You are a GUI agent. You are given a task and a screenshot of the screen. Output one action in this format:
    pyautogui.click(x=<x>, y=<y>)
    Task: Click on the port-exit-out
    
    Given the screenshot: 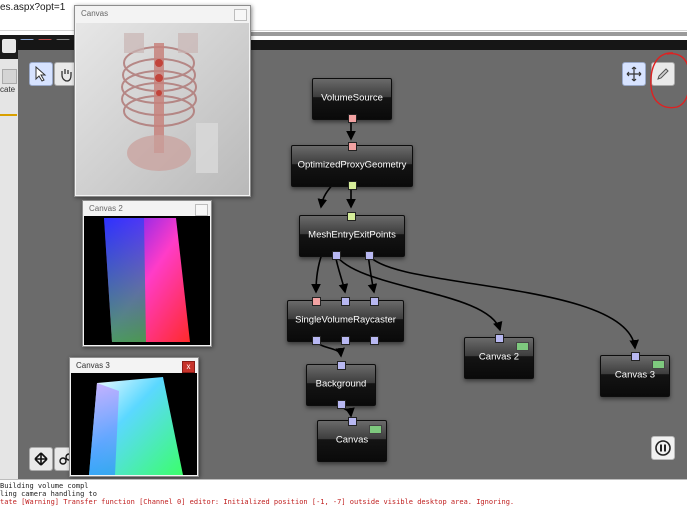 What is the action you would take?
    pyautogui.click(x=369, y=255)
    